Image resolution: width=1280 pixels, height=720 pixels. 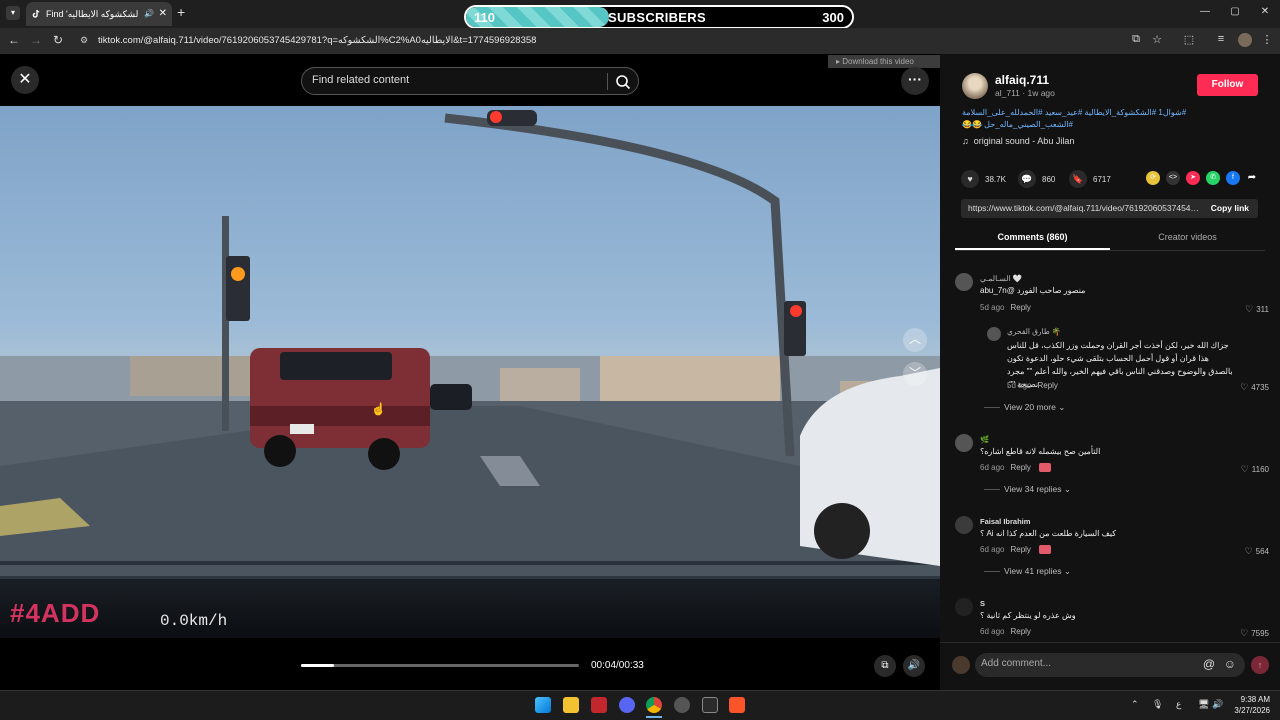 I want to click on reply-username: طارق القحري 🌴, so click(x=1034, y=331).